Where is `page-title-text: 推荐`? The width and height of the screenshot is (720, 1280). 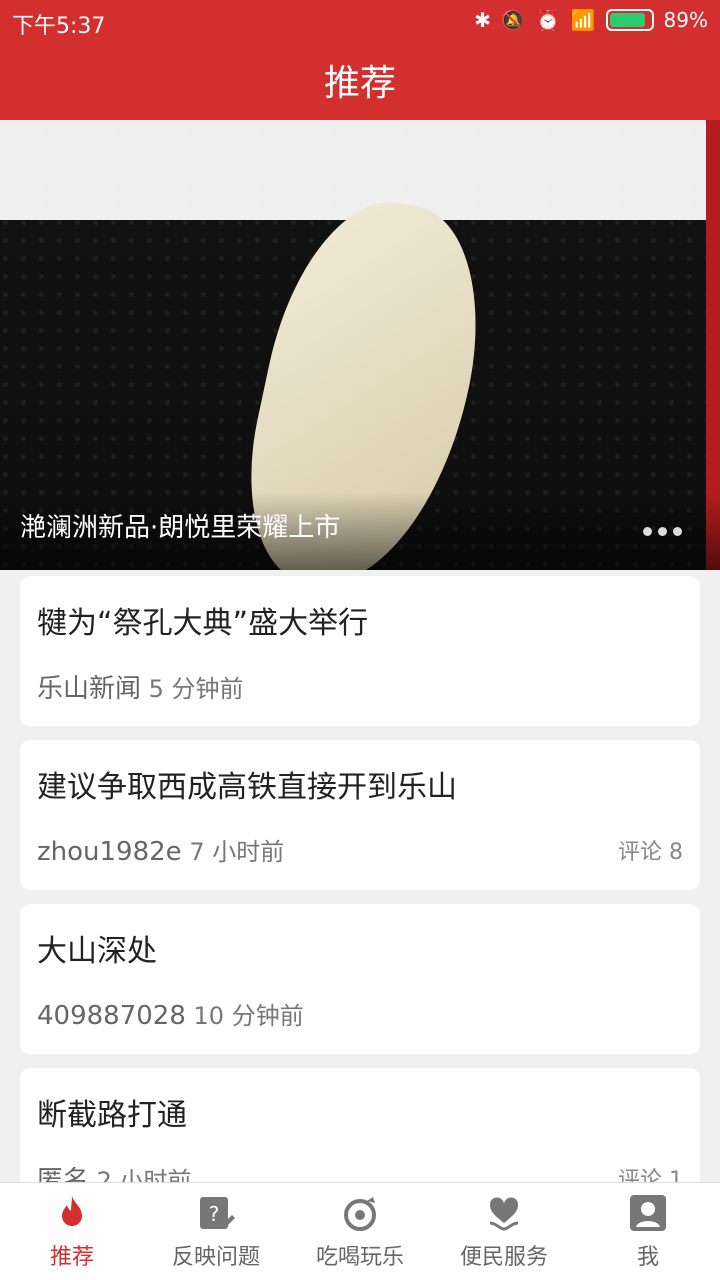
page-title-text: 推荐 is located at coordinates (359, 83).